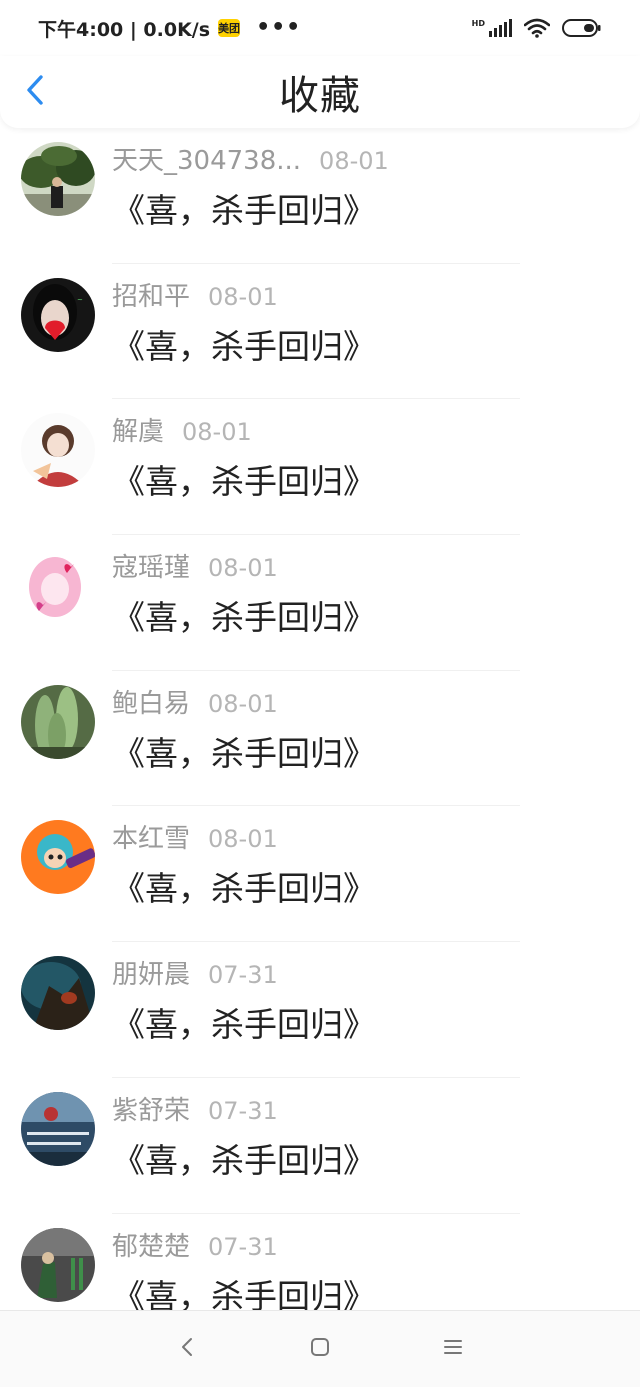 The width and height of the screenshot is (640, 1387). Describe the element at coordinates (478, 23) in the screenshot. I see `network-type-label: HD` at that location.